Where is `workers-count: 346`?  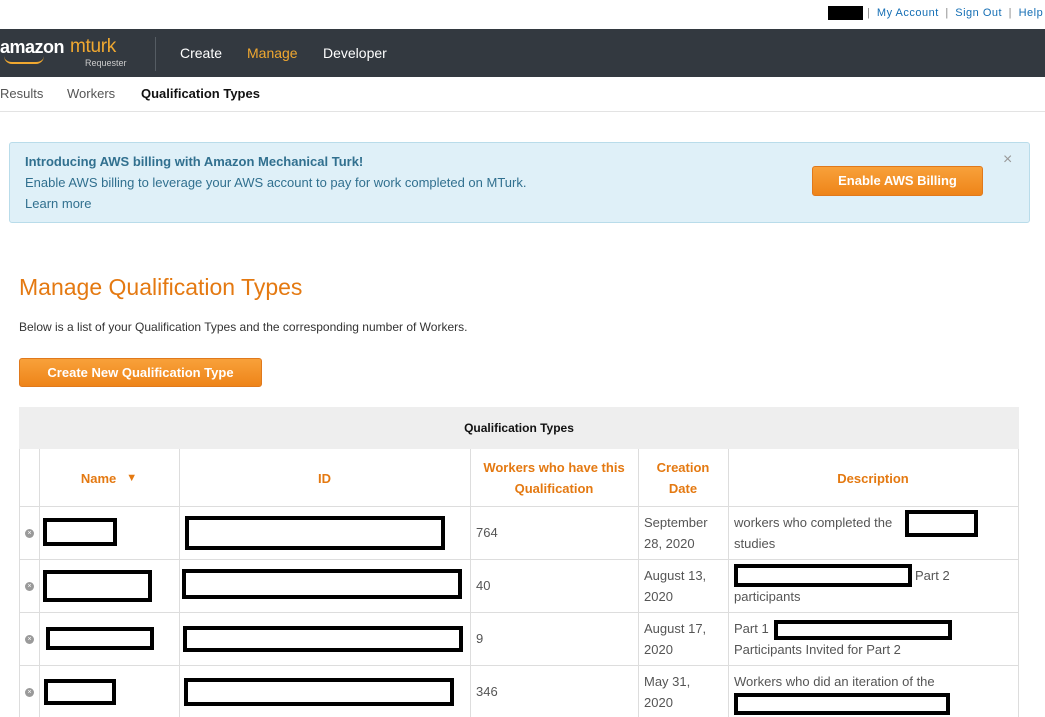
workers-count: 346 is located at coordinates (487, 691).